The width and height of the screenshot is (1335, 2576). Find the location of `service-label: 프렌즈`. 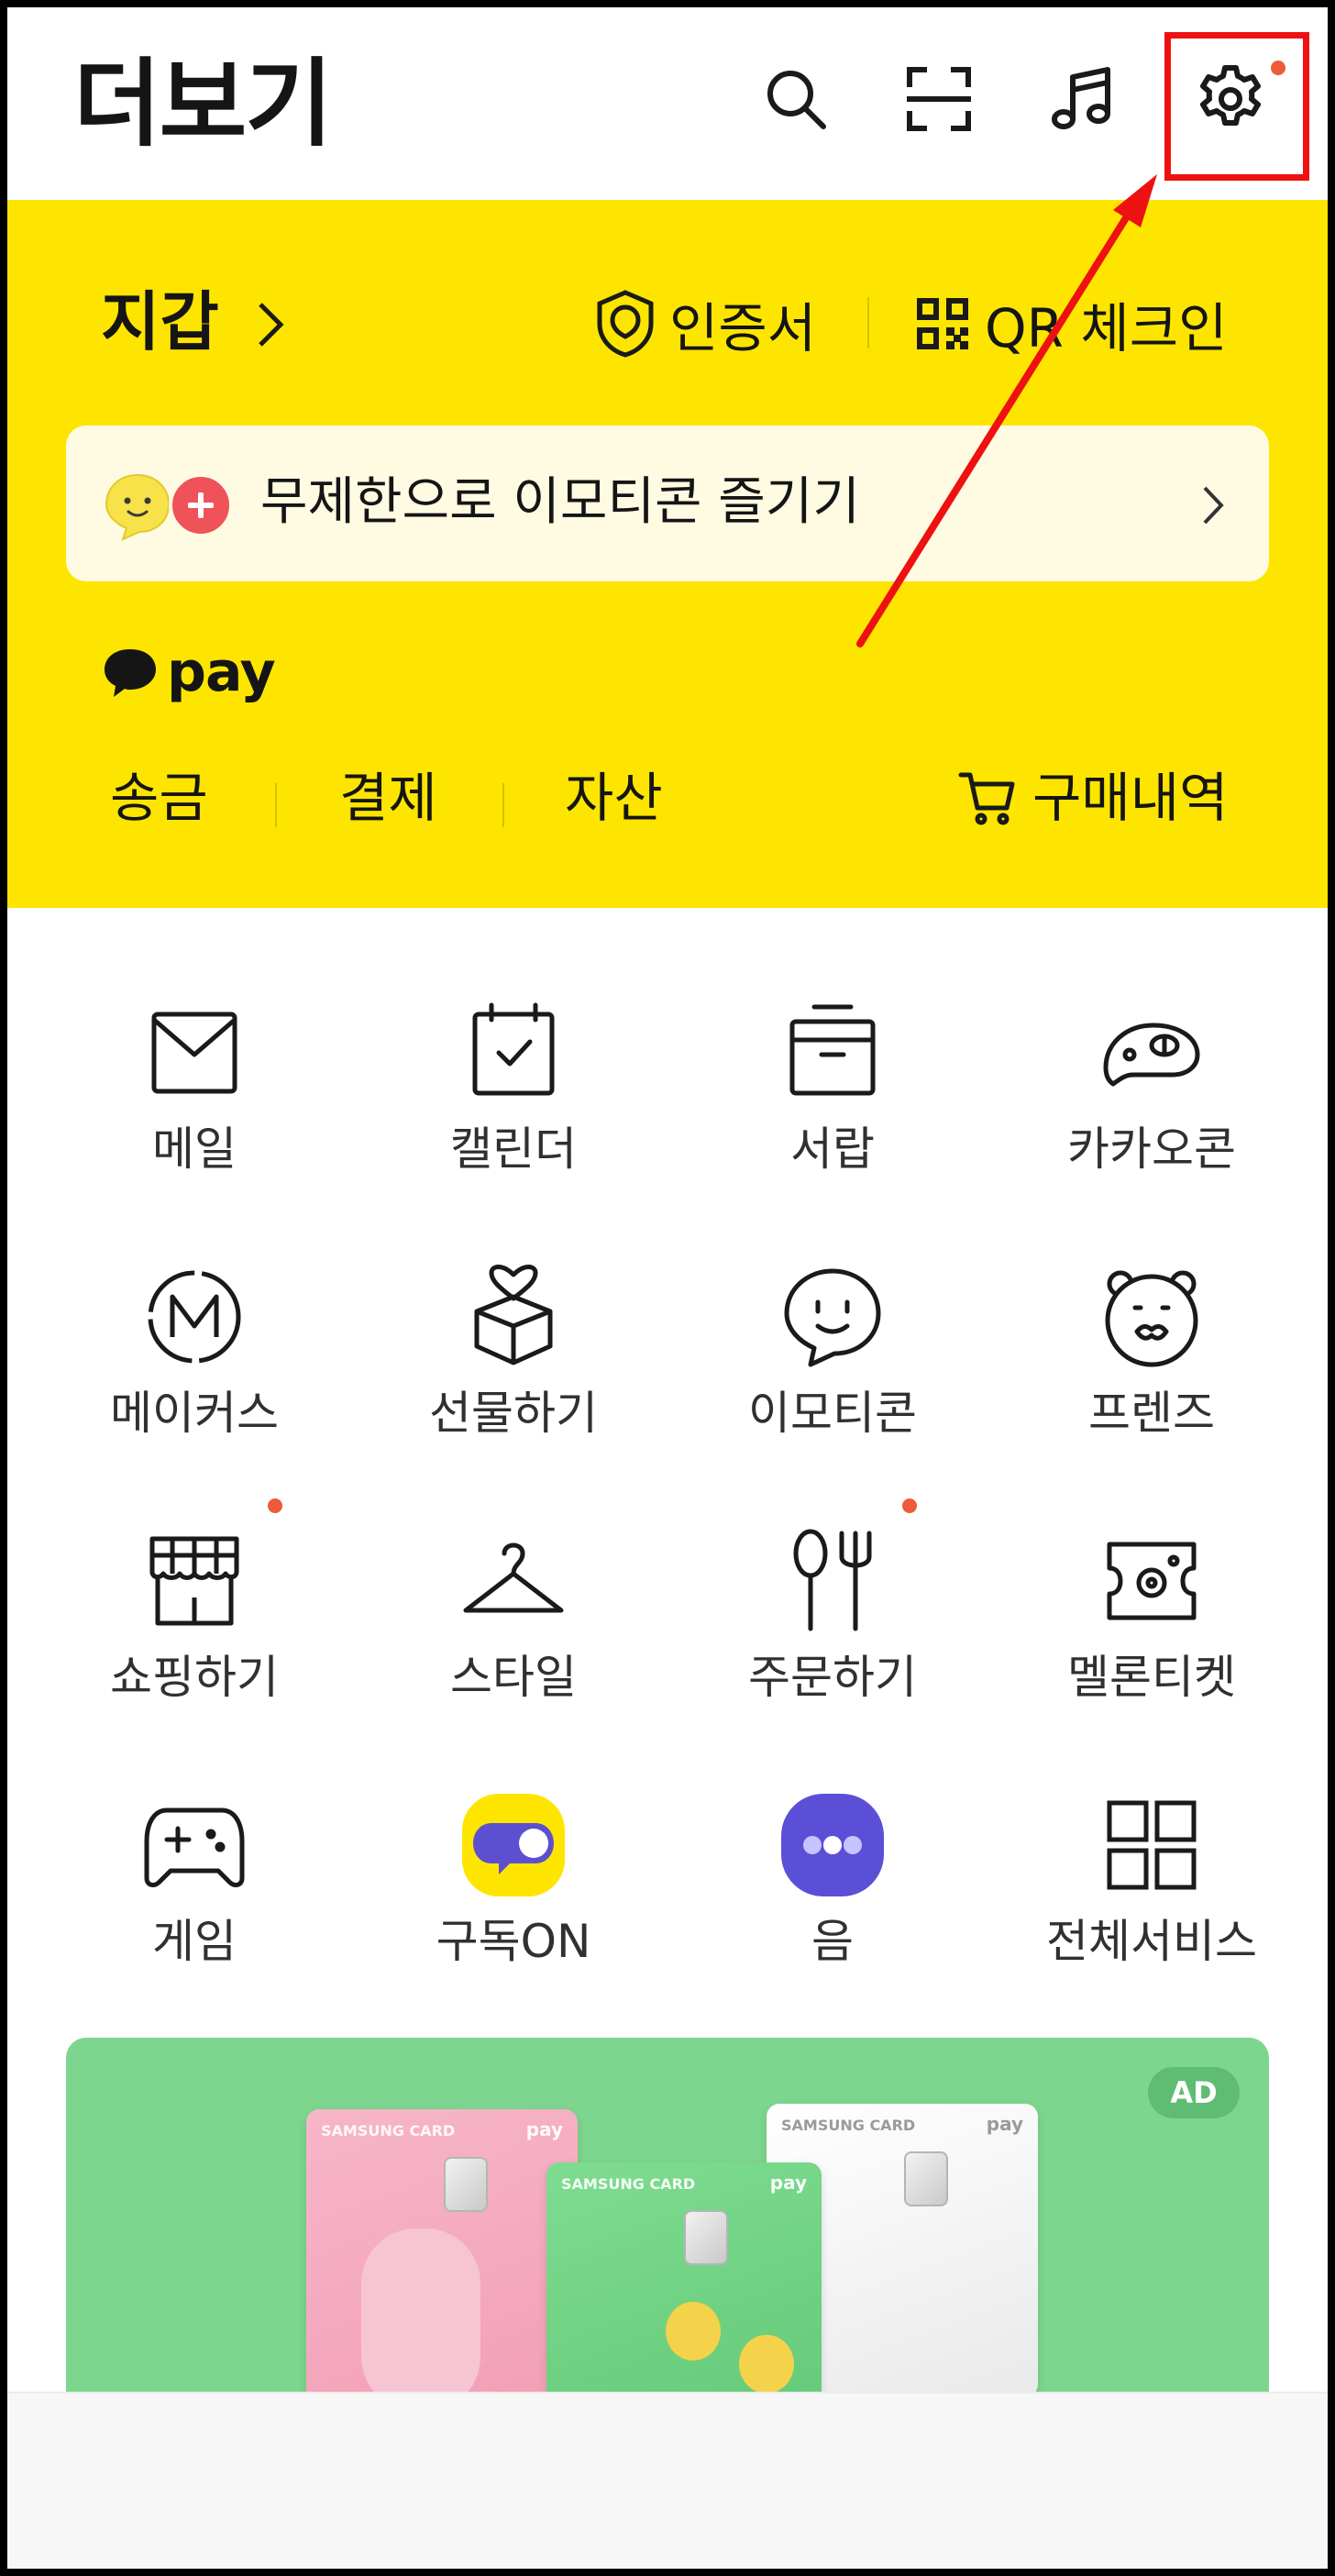

service-label: 프렌즈 is located at coordinates (1151, 1413).